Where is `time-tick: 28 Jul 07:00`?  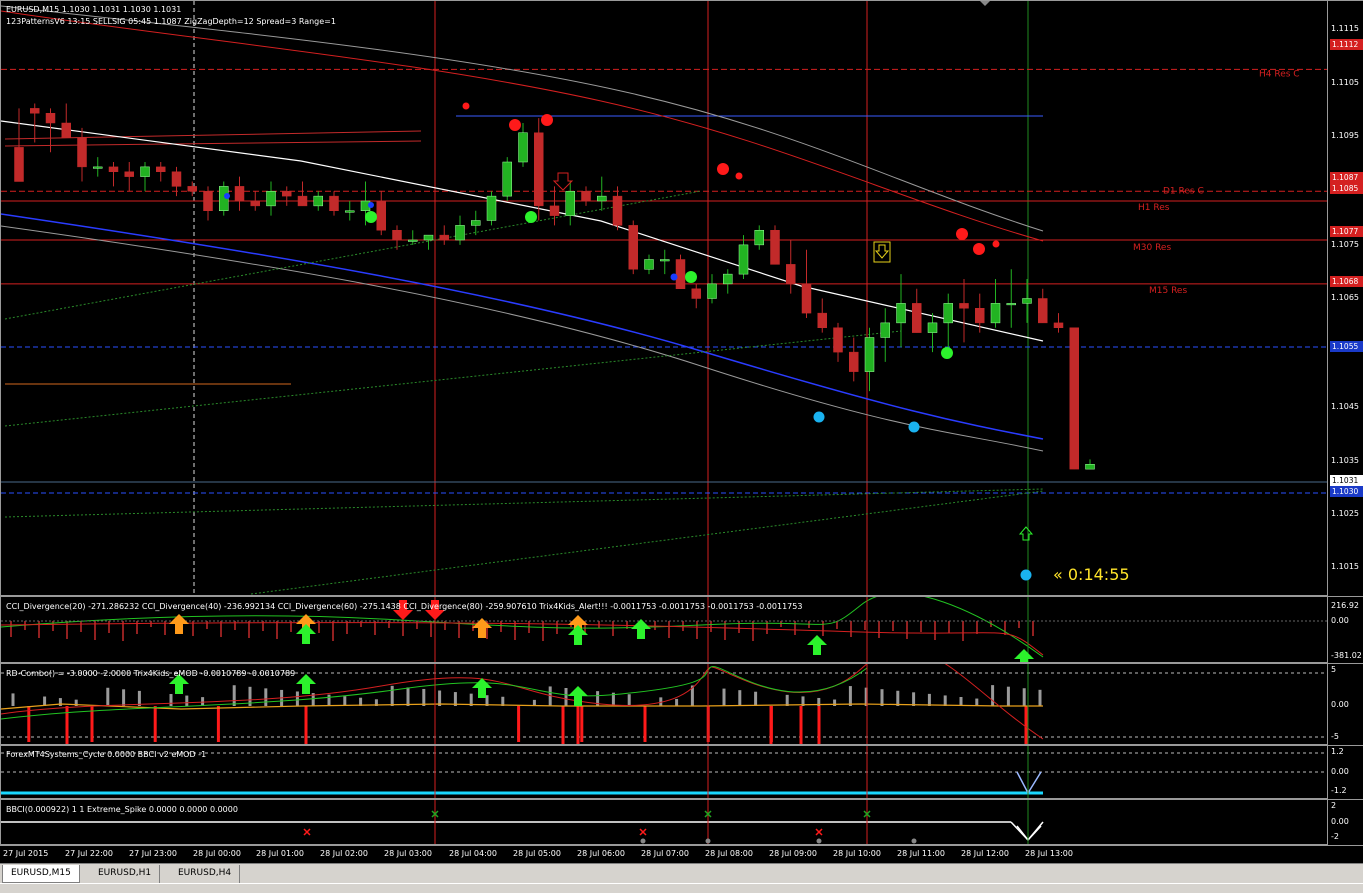 time-tick: 28 Jul 07:00 is located at coordinates (665, 853).